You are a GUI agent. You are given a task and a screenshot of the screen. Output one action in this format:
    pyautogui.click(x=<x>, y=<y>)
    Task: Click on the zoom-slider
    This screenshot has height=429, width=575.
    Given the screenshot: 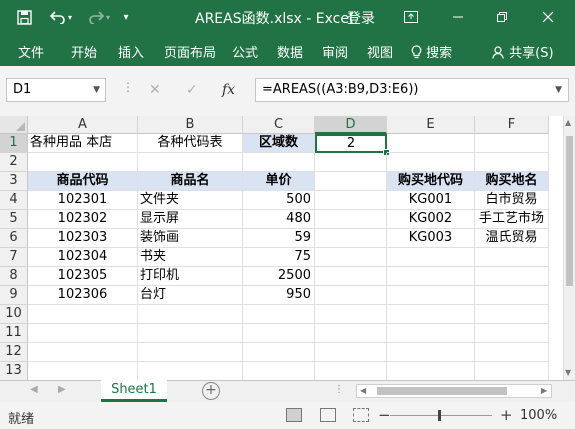 What is the action you would take?
    pyautogui.click(x=441, y=415)
    